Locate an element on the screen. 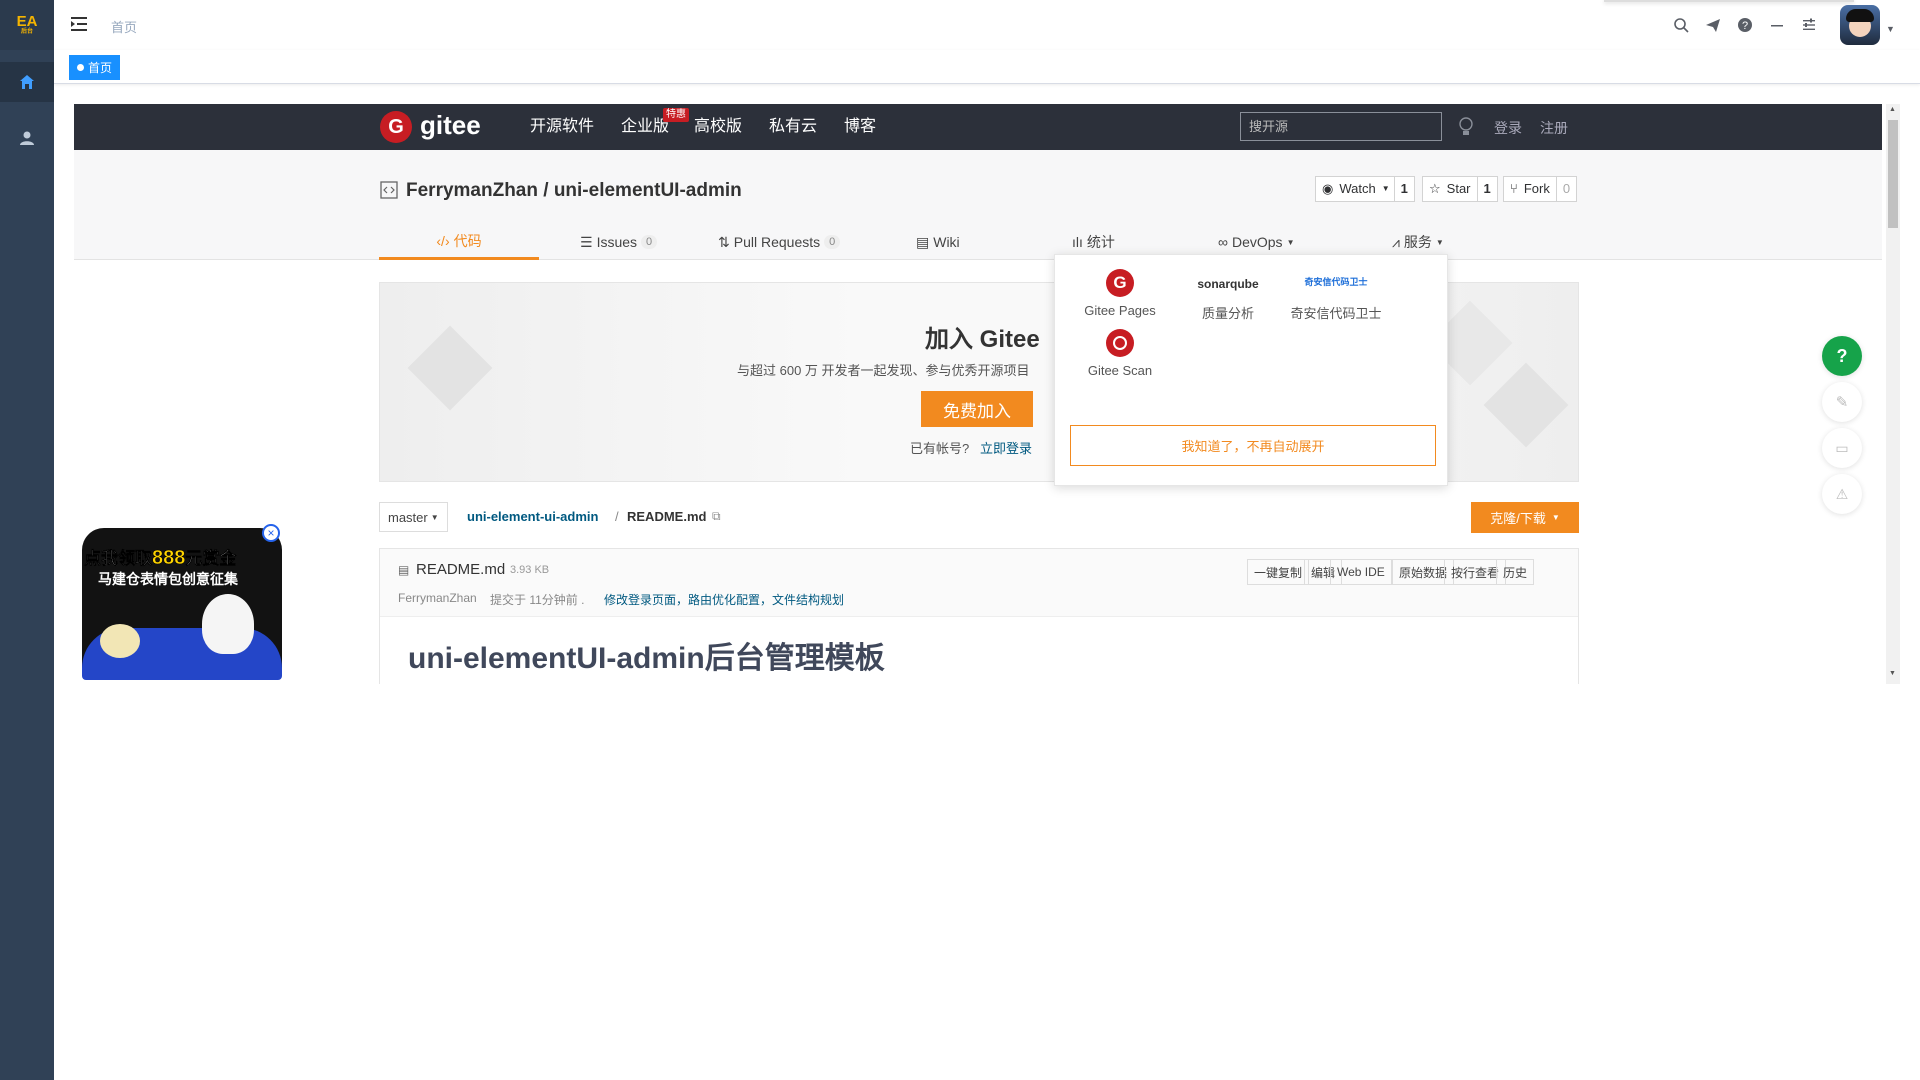  join-free-button: 免费加入 is located at coordinates (977, 409).